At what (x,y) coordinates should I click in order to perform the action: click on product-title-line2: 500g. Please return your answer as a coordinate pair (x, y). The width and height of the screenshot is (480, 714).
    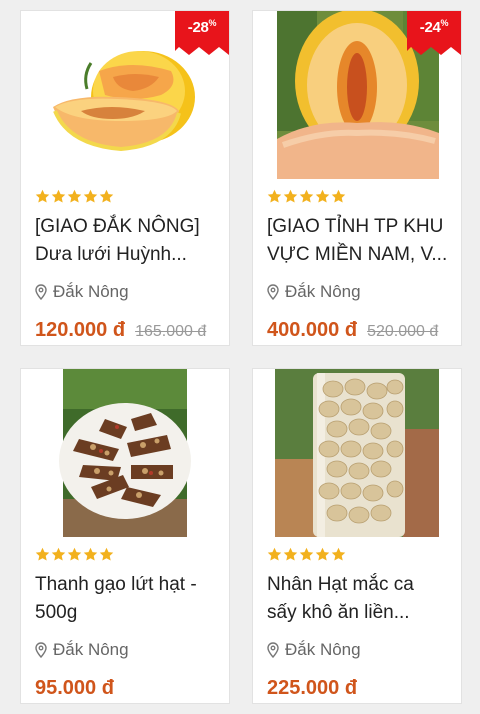
    Looking at the image, I should click on (56, 612).